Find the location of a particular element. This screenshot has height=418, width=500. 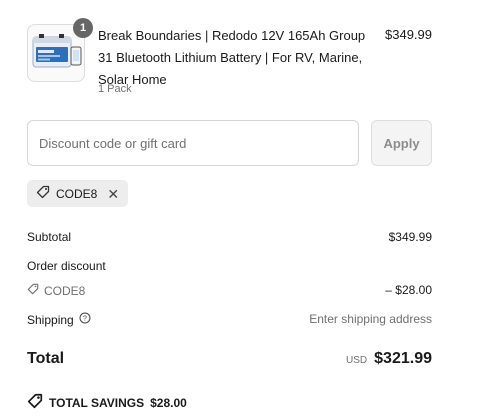

applied-discount-chip: CODE8 ✕ is located at coordinates (78, 193).